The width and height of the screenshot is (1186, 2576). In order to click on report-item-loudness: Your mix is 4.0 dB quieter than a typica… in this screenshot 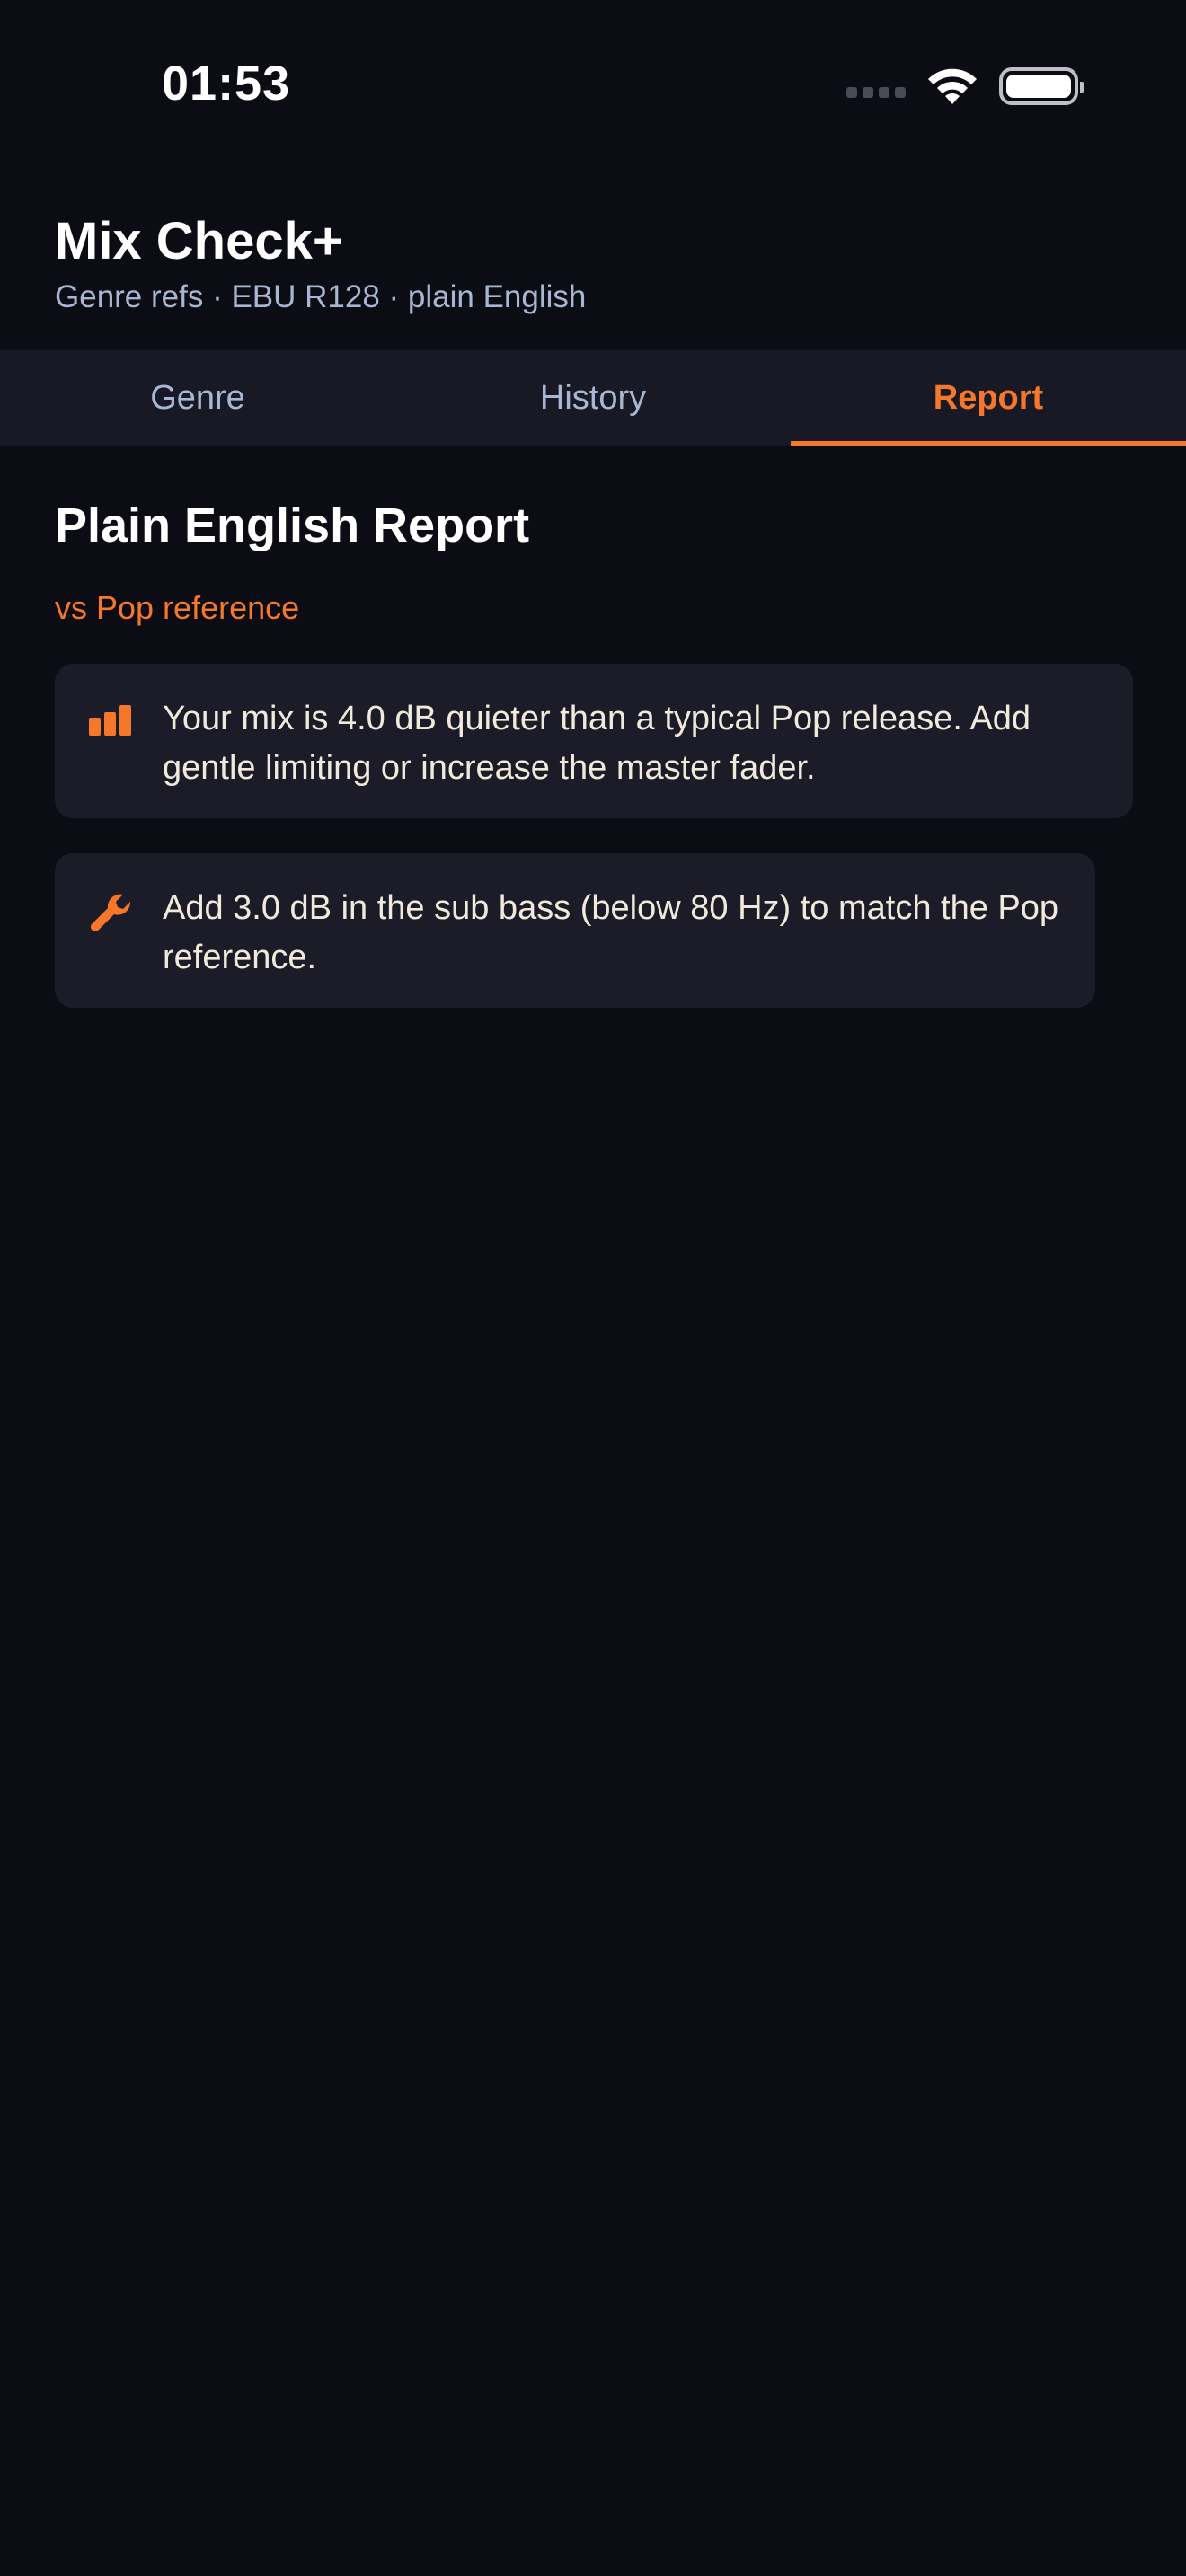, I will do `click(594, 741)`.